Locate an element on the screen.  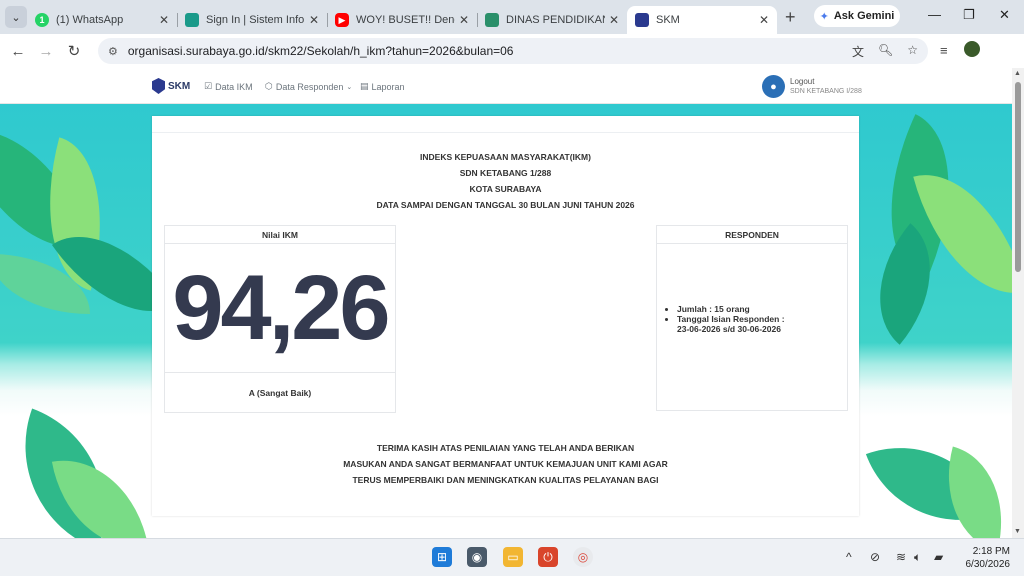
chevron-down-icon: ⌄ is located at coordinates (349, 87).